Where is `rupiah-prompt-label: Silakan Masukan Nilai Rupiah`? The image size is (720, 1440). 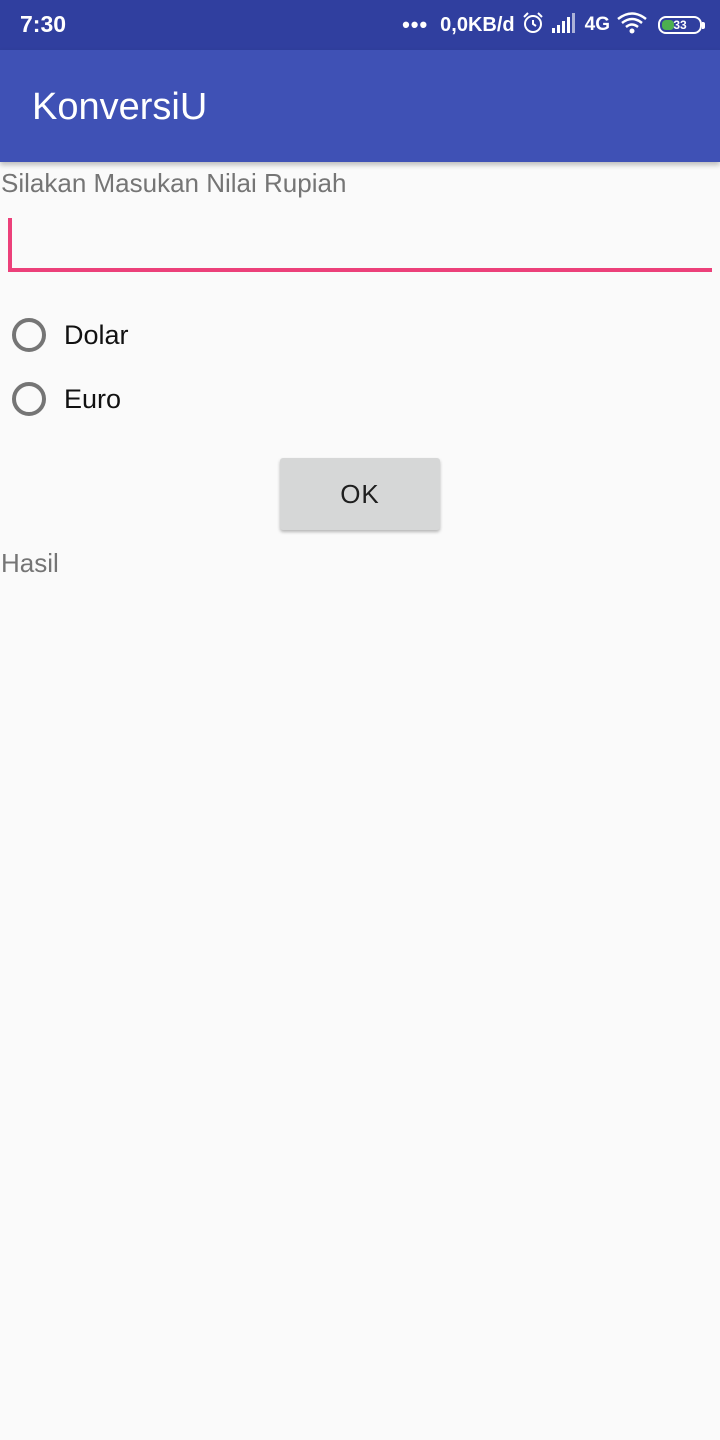
rupiah-prompt-label: Silakan Masukan Nilai Rupiah is located at coordinates (174, 183).